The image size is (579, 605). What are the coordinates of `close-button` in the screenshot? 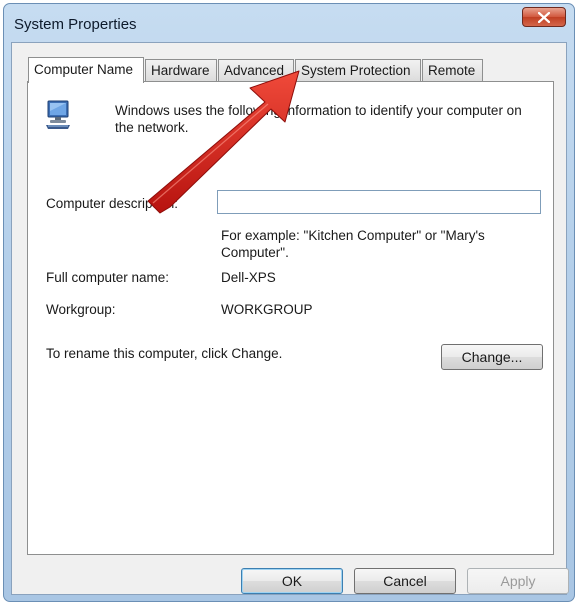 It's located at (544, 17).